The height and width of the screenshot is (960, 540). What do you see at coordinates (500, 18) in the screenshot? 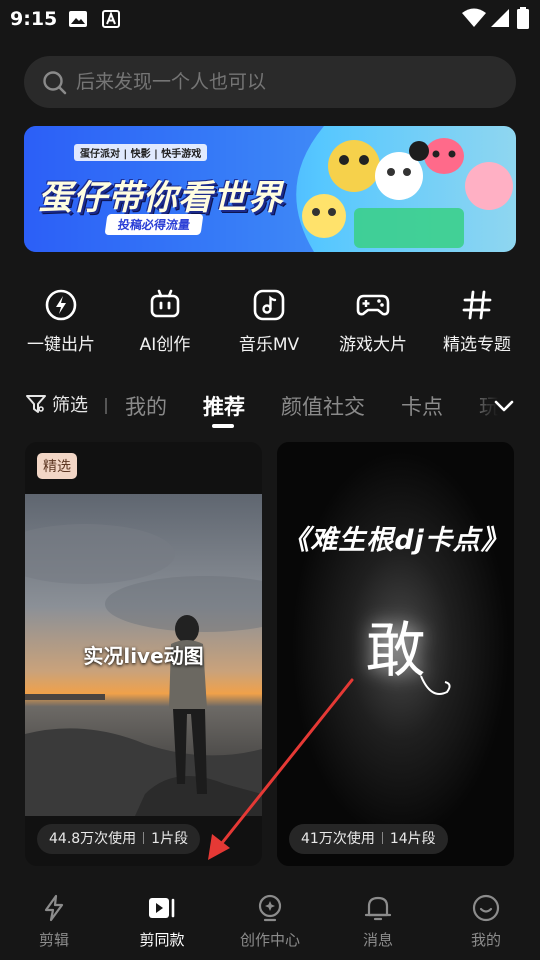
I see `signal-icon` at bounding box center [500, 18].